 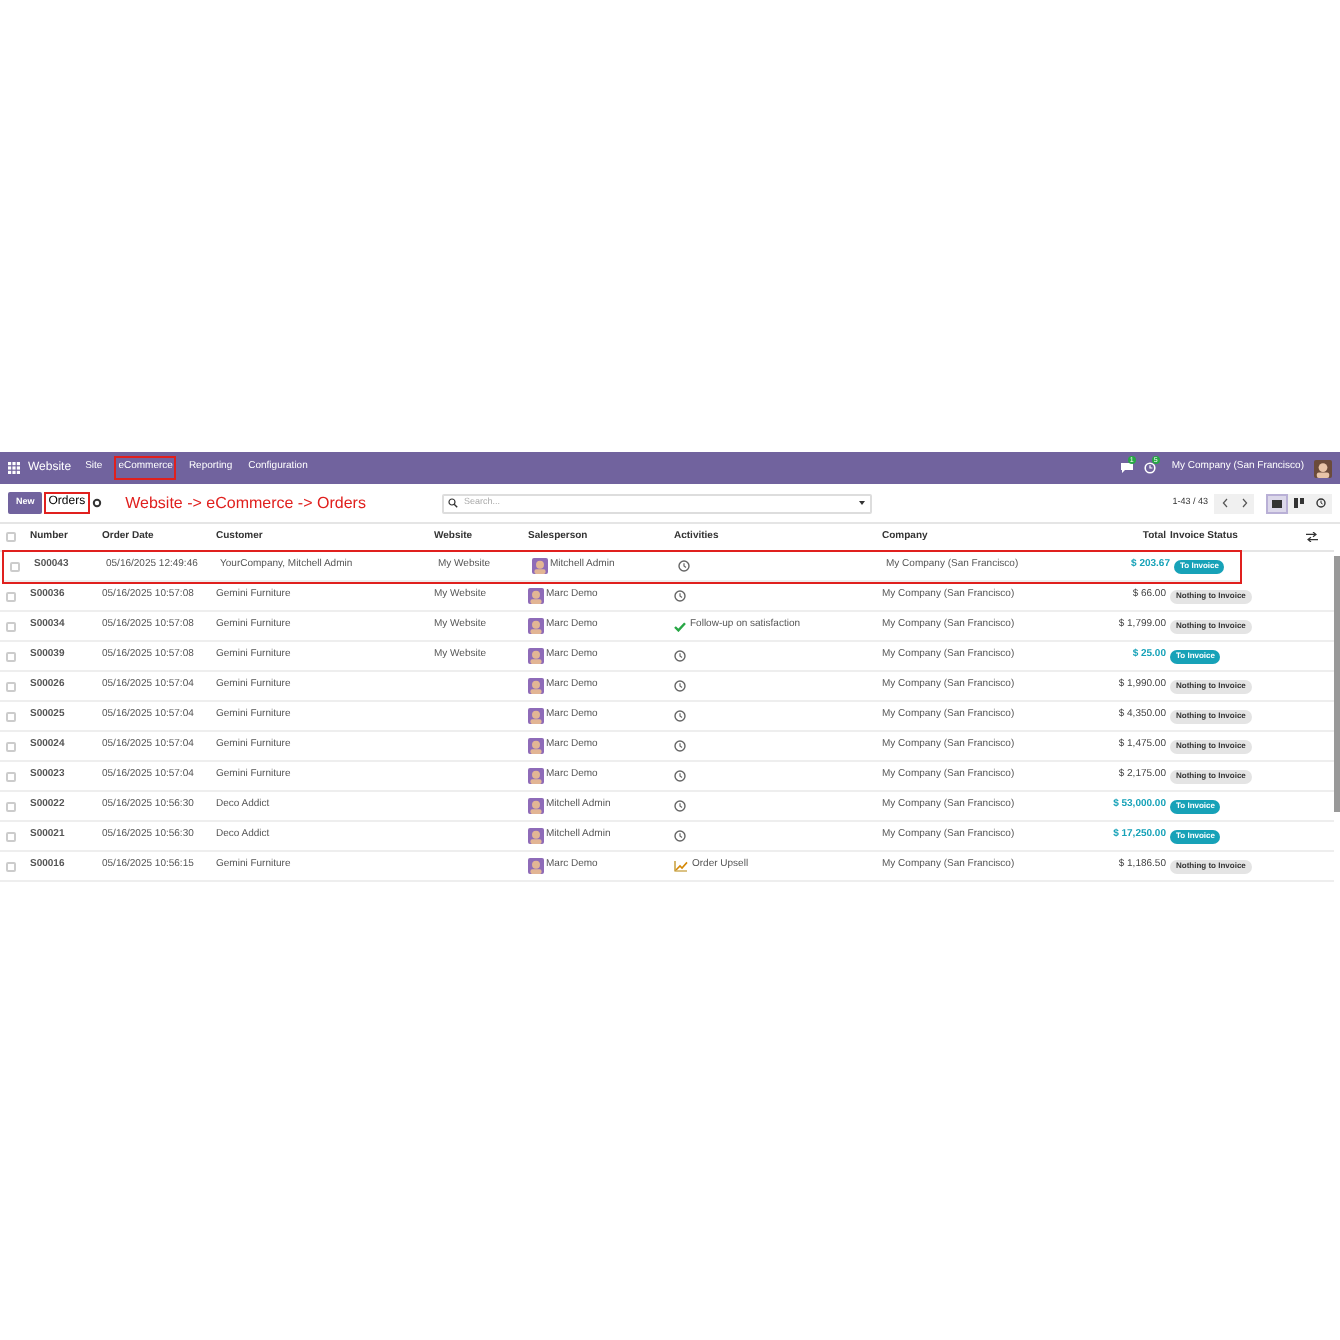 I want to click on next-button, so click(x=1244, y=503).